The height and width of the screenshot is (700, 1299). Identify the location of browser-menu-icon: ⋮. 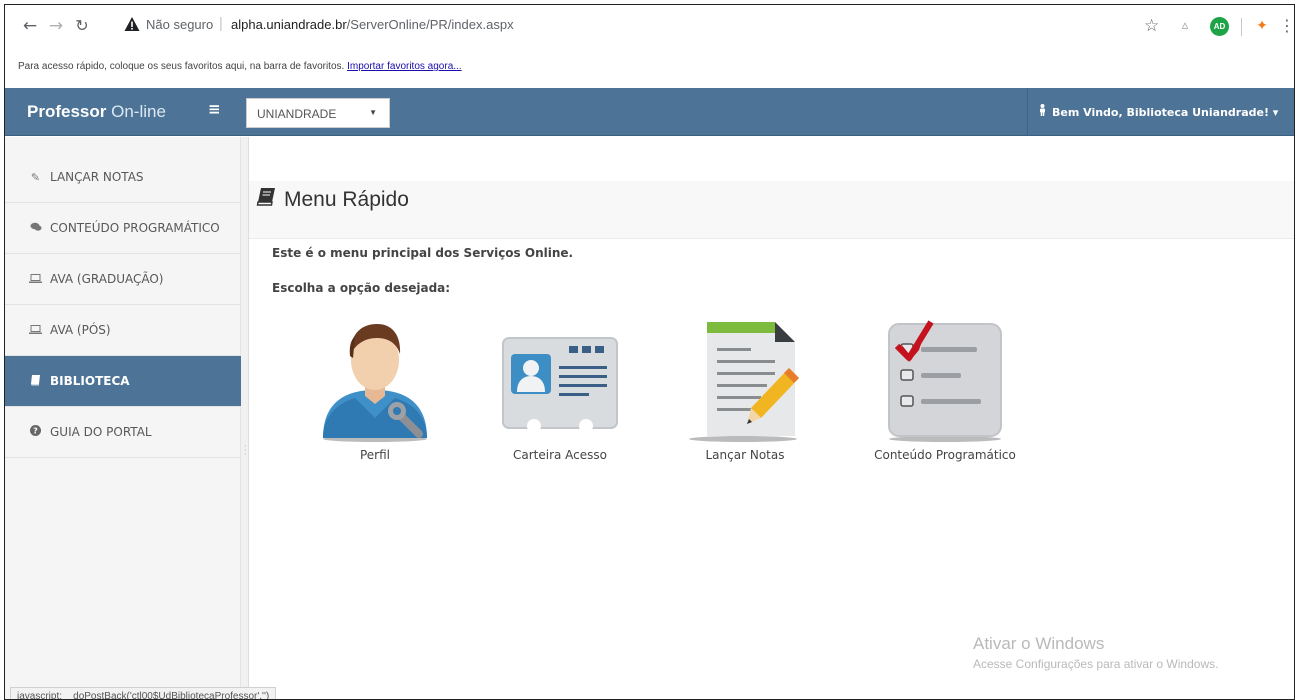
(1286, 26).